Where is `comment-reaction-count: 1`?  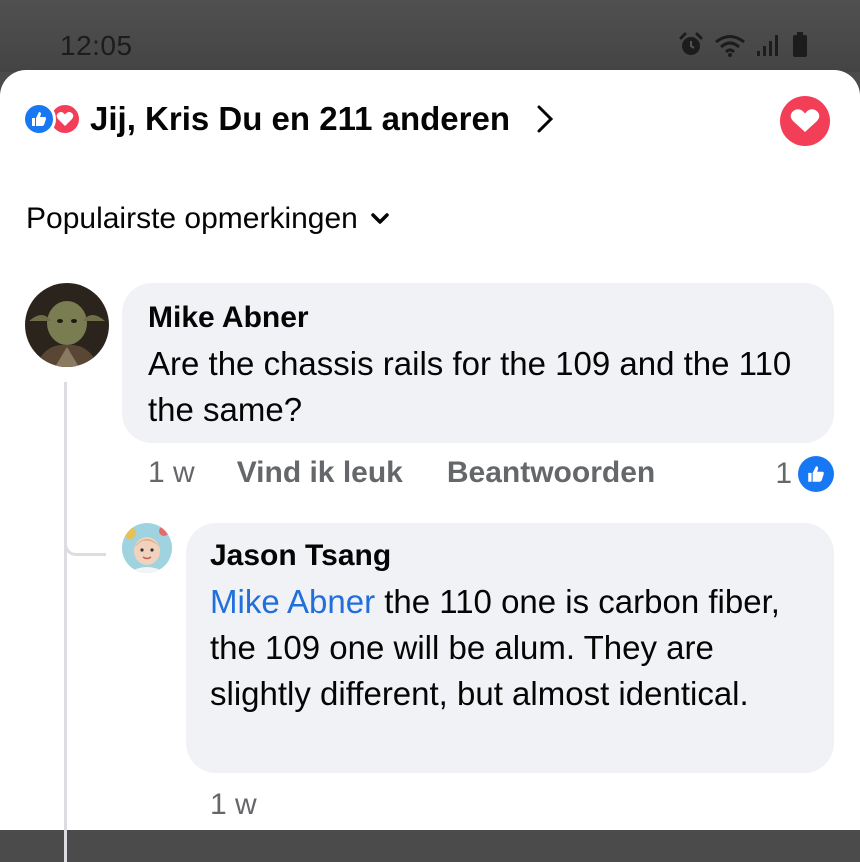
comment-reaction-count: 1 is located at coordinates (804, 474).